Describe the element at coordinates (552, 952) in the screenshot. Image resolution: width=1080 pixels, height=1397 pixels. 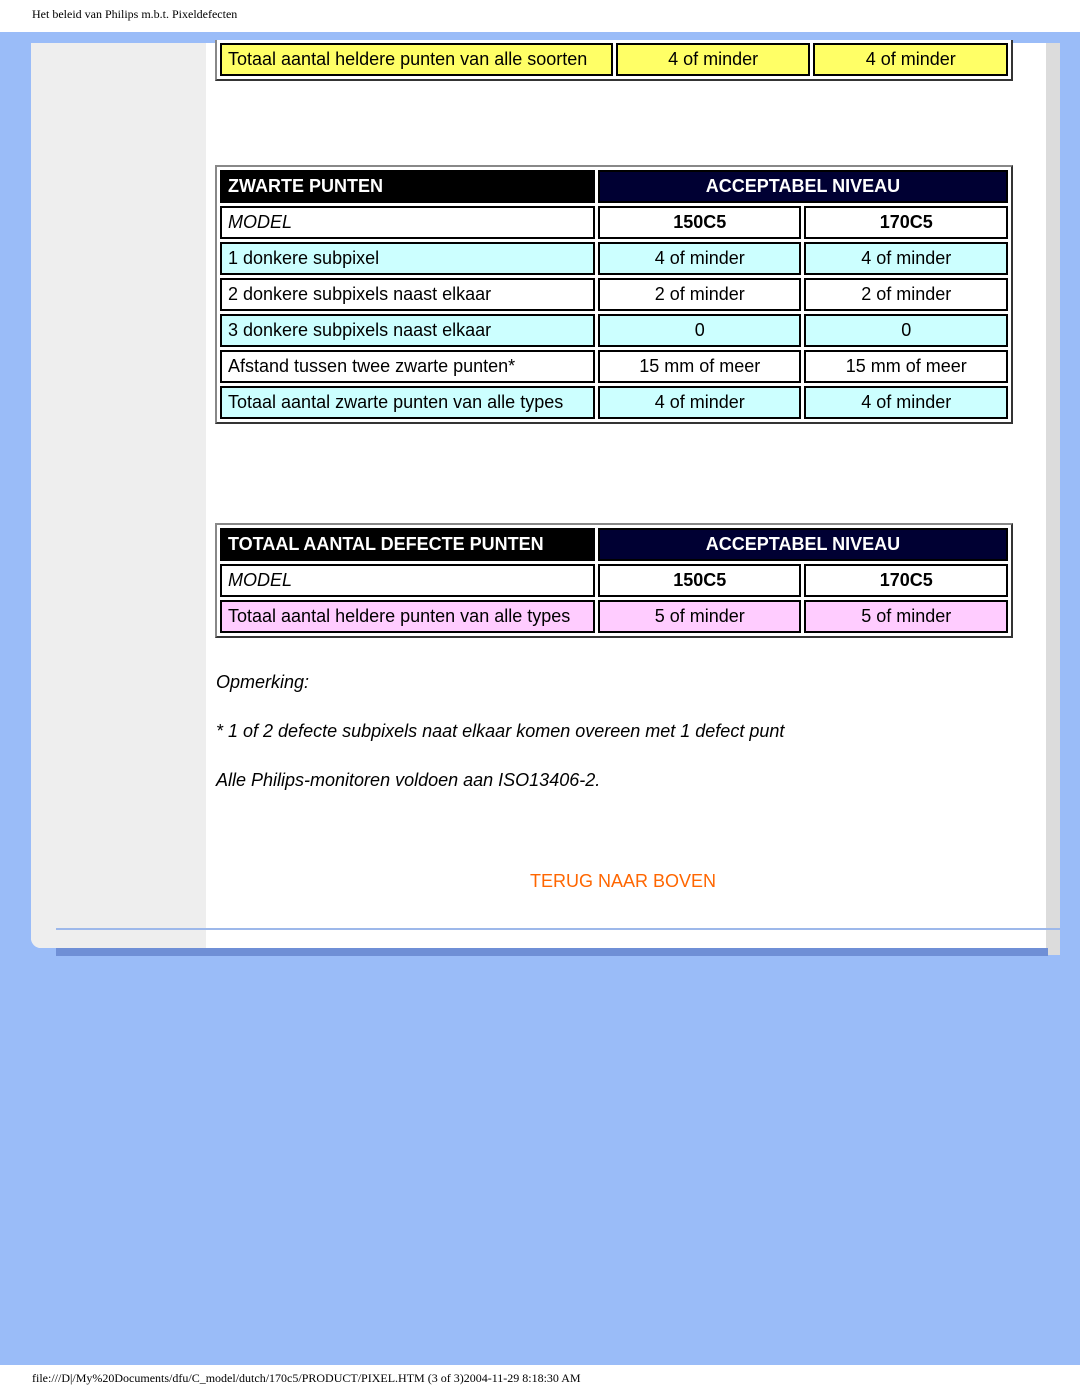
I see `panel-shadow` at that location.